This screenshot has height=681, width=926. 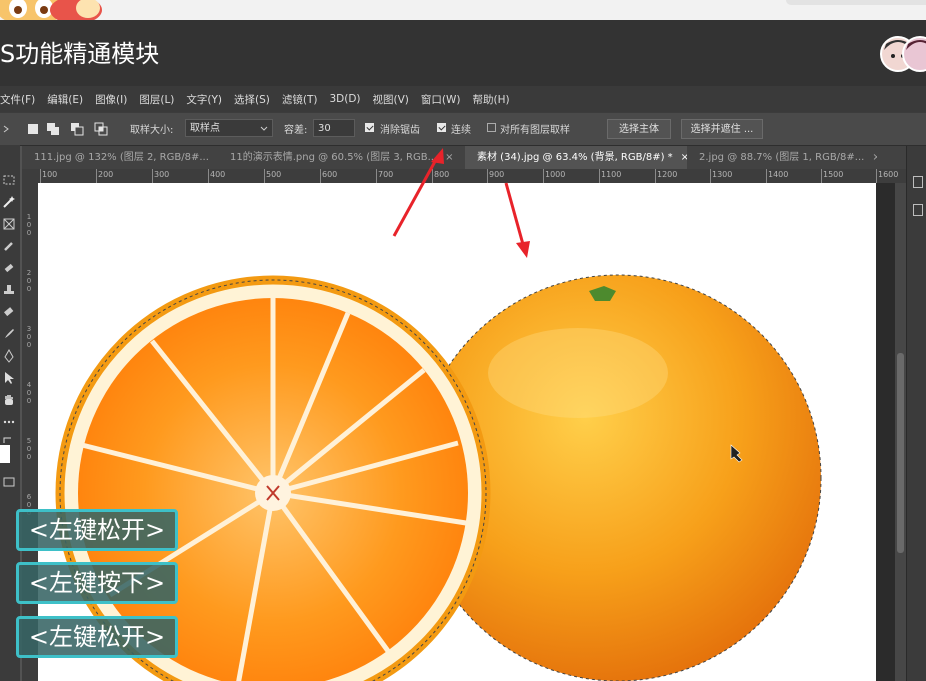 I want to click on window-title: S功能精通模块, so click(x=80, y=54).